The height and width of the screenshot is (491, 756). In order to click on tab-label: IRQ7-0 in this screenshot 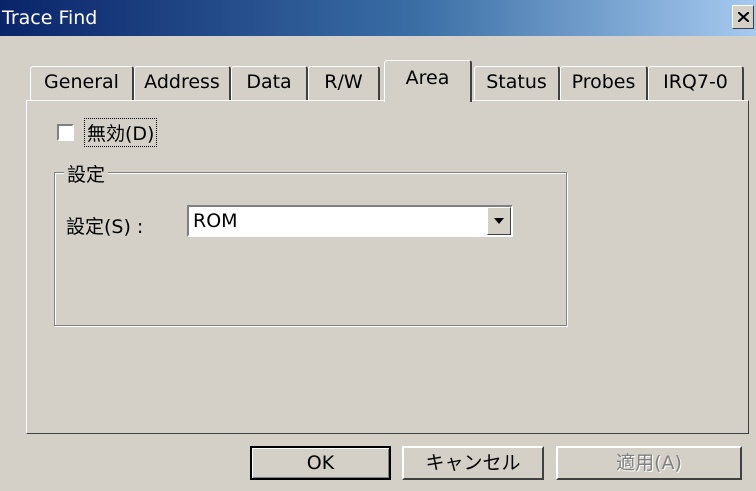, I will do `click(695, 82)`.